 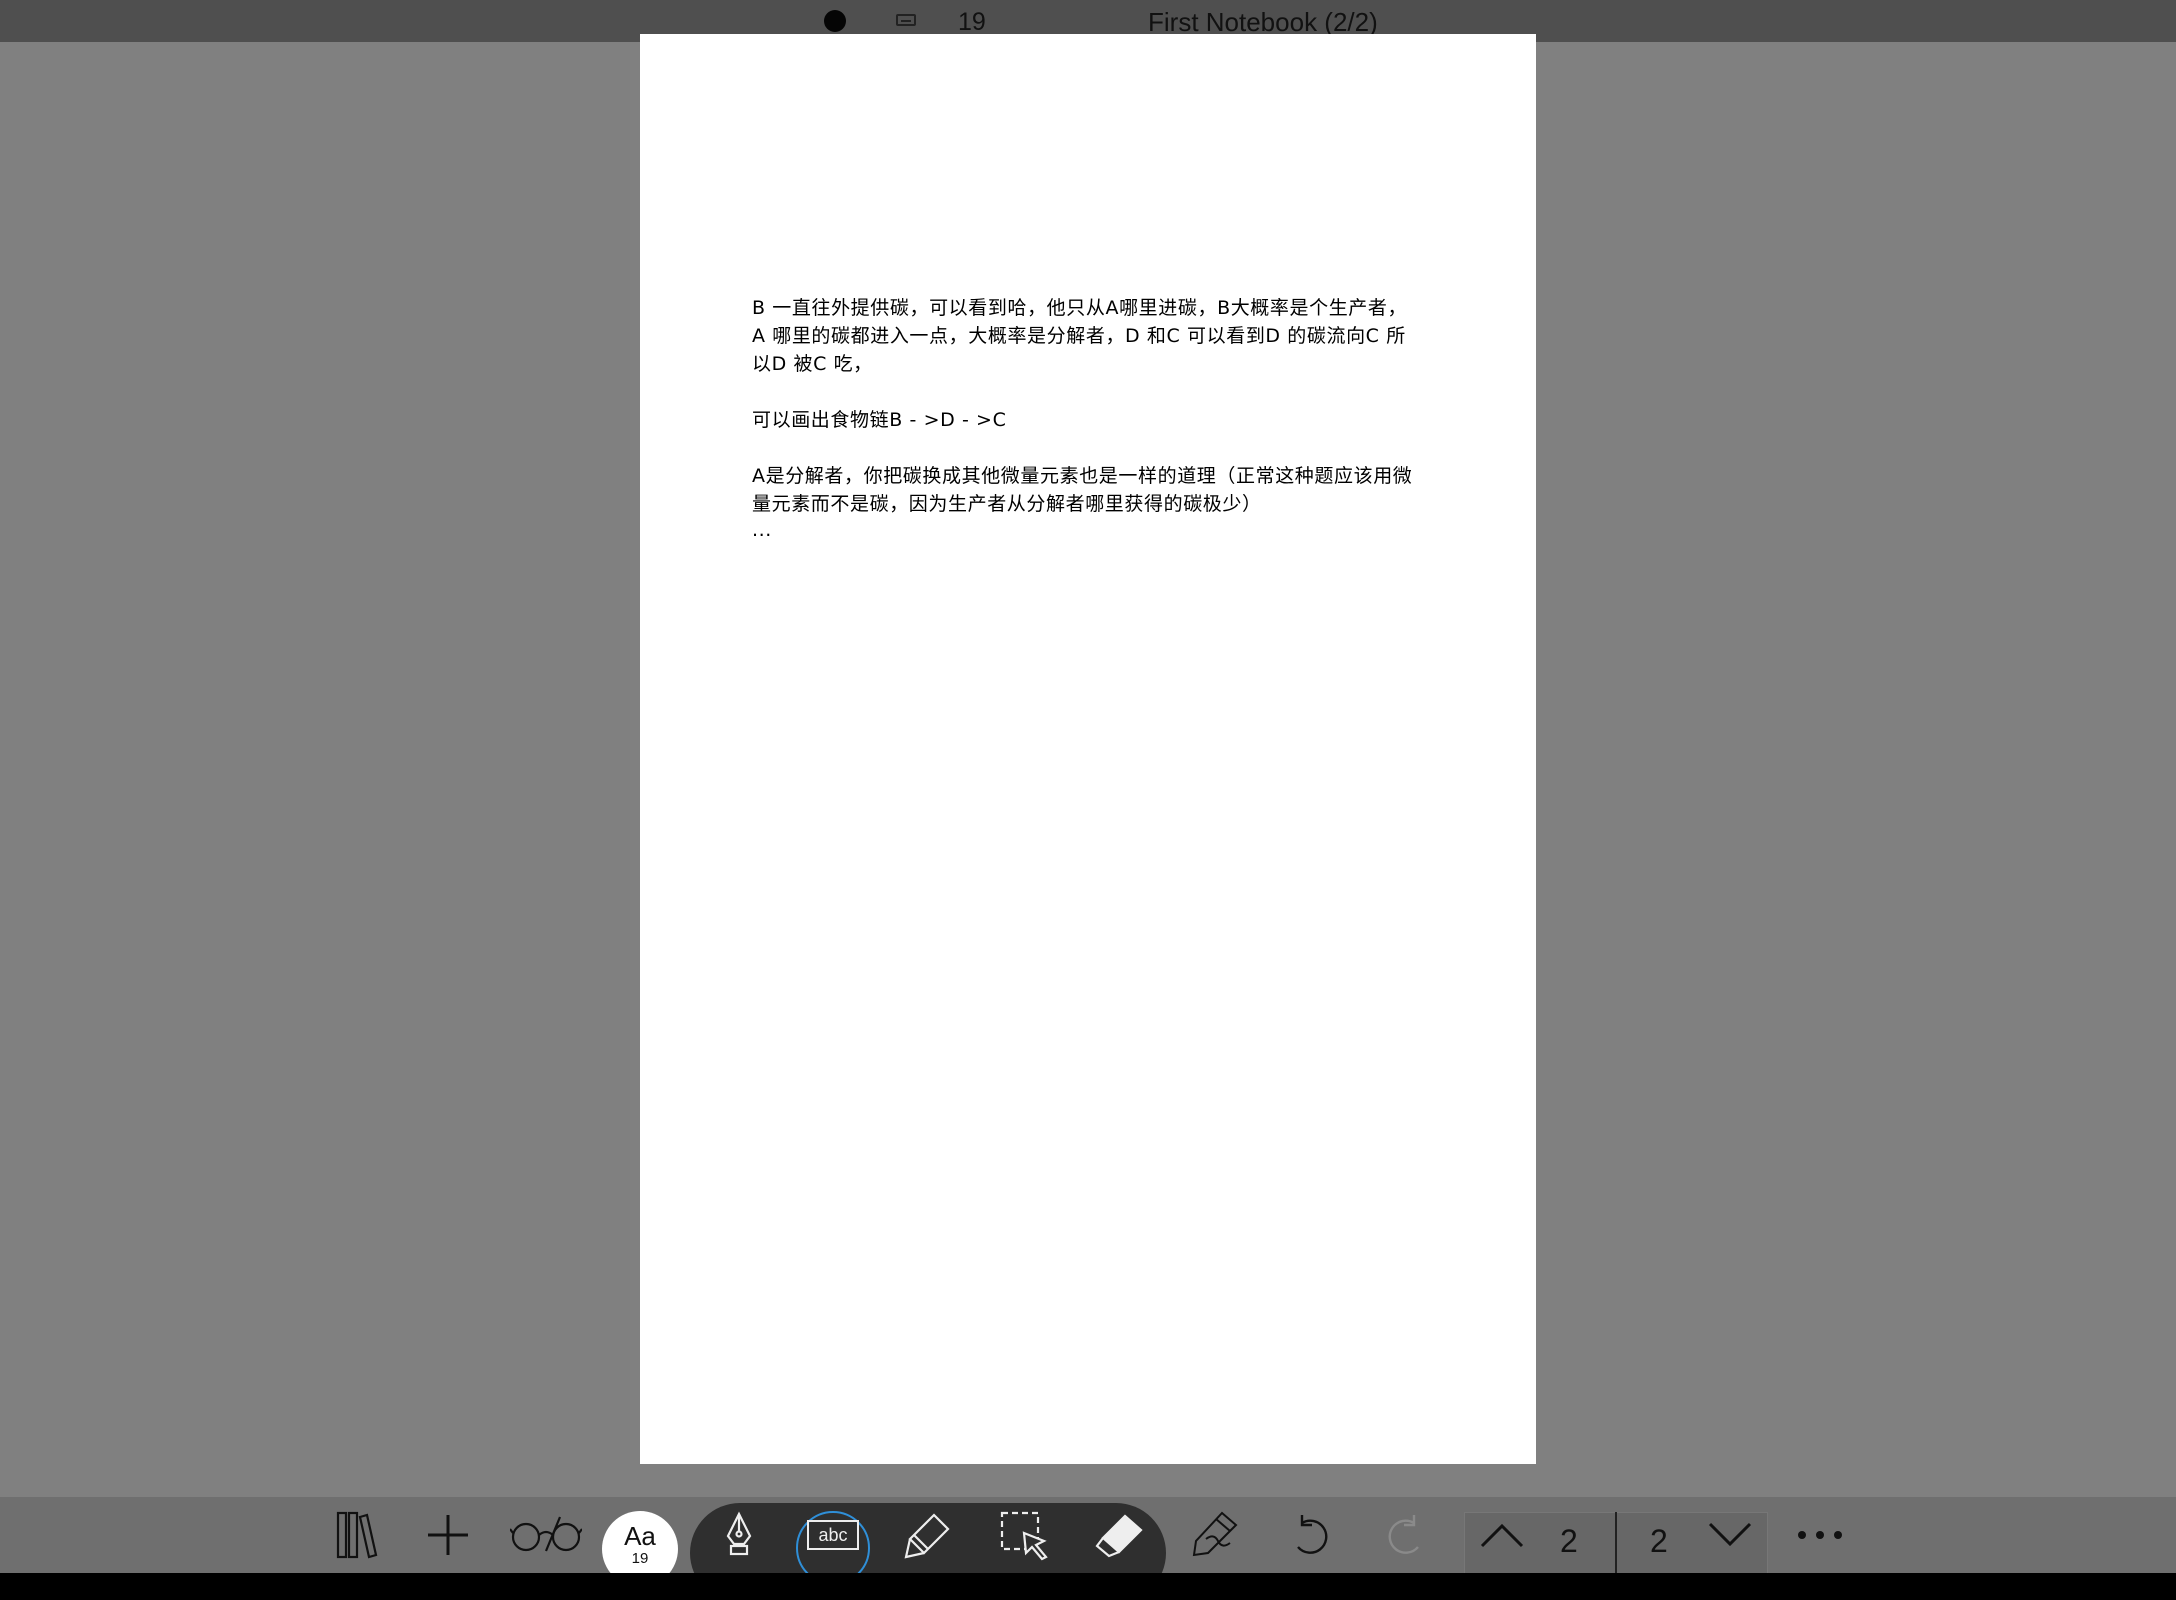 I want to click on page-nav-divider, so click(x=1616, y=1542).